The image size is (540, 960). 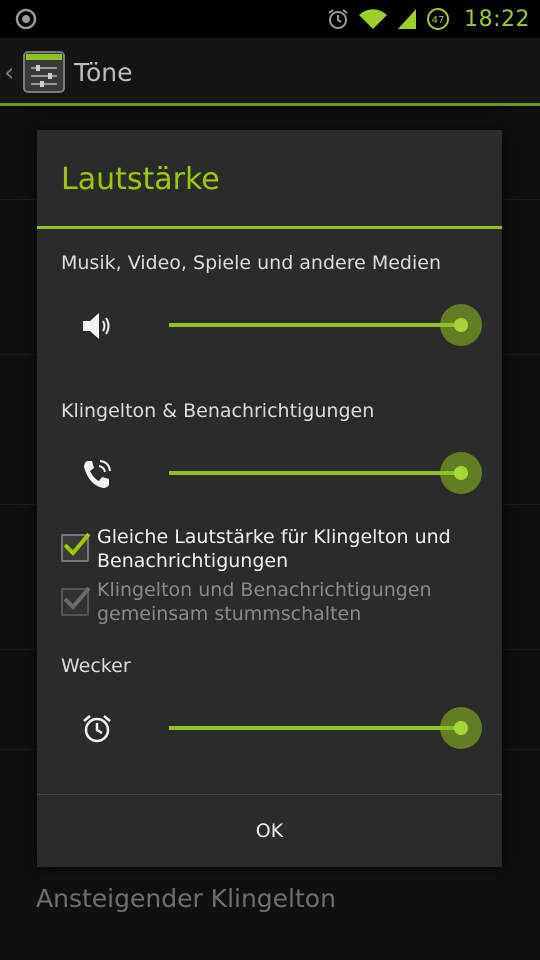 I want to click on battery-level: 47, so click(x=438, y=20).